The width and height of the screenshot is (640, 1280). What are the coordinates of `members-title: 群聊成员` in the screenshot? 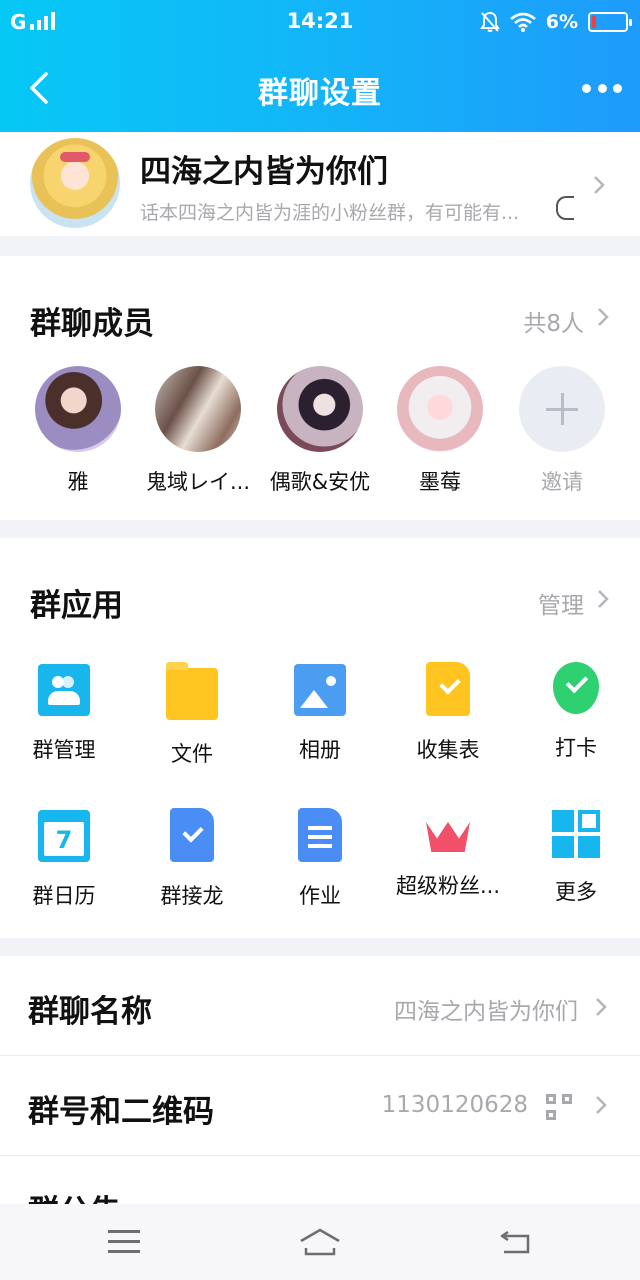 It's located at (92, 324).